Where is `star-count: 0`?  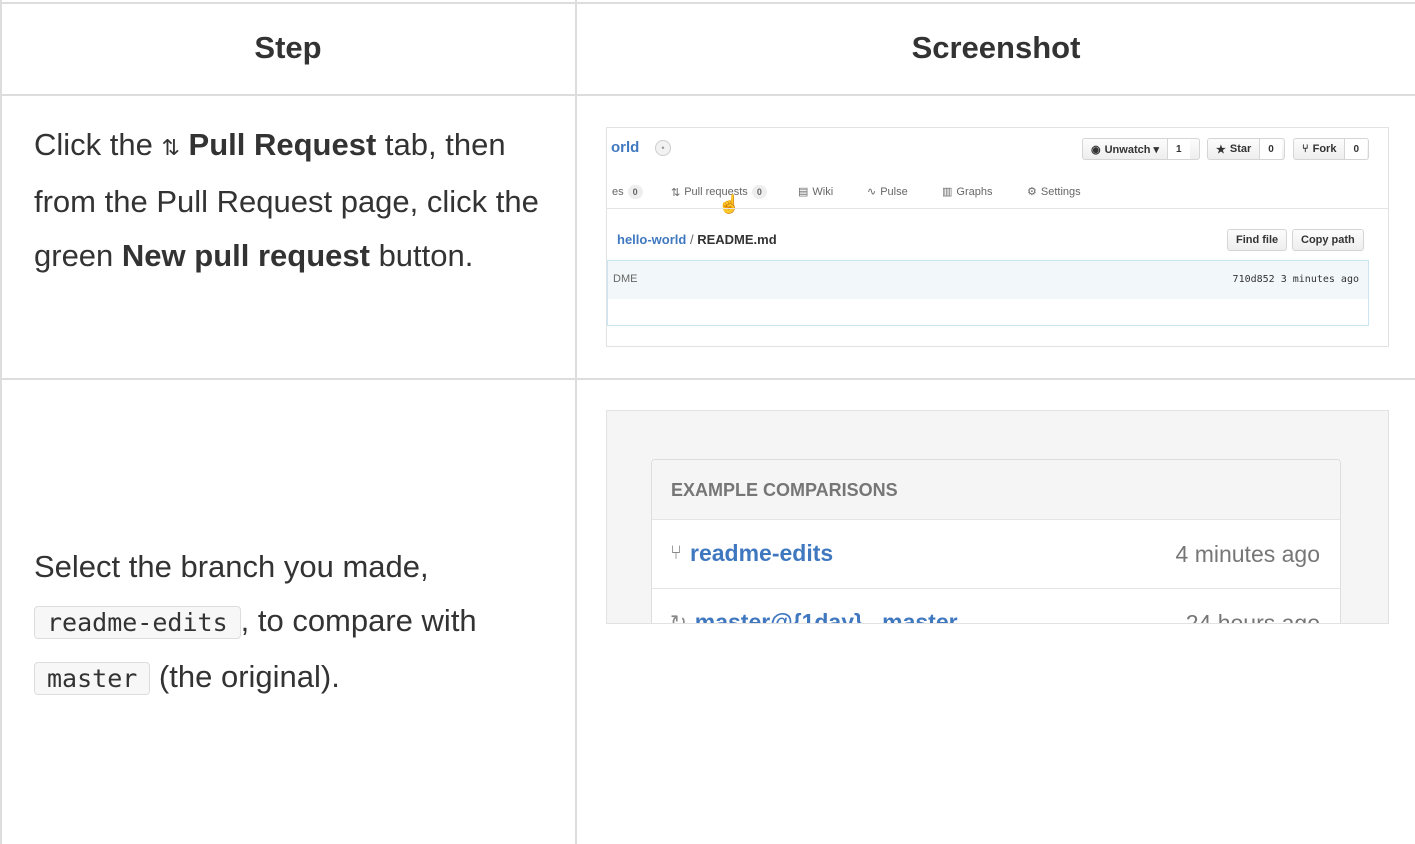 star-count: 0 is located at coordinates (1270, 149).